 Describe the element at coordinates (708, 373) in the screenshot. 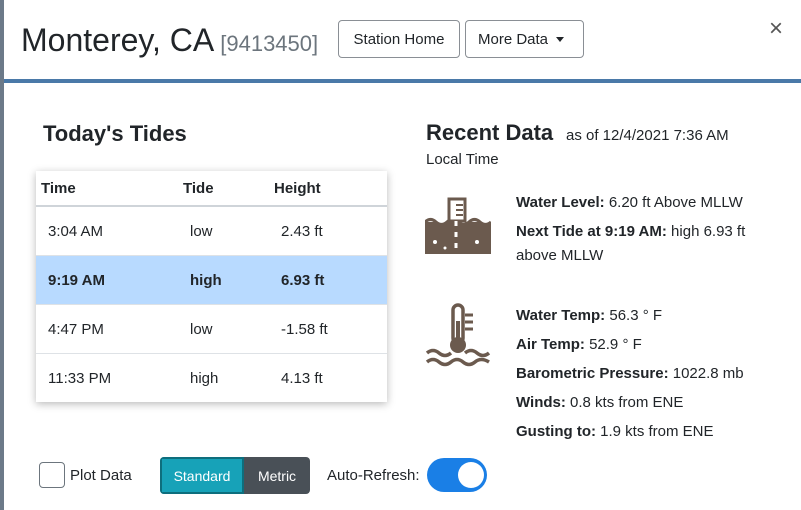

I see `pressure-value: 1022.8 mb` at that location.